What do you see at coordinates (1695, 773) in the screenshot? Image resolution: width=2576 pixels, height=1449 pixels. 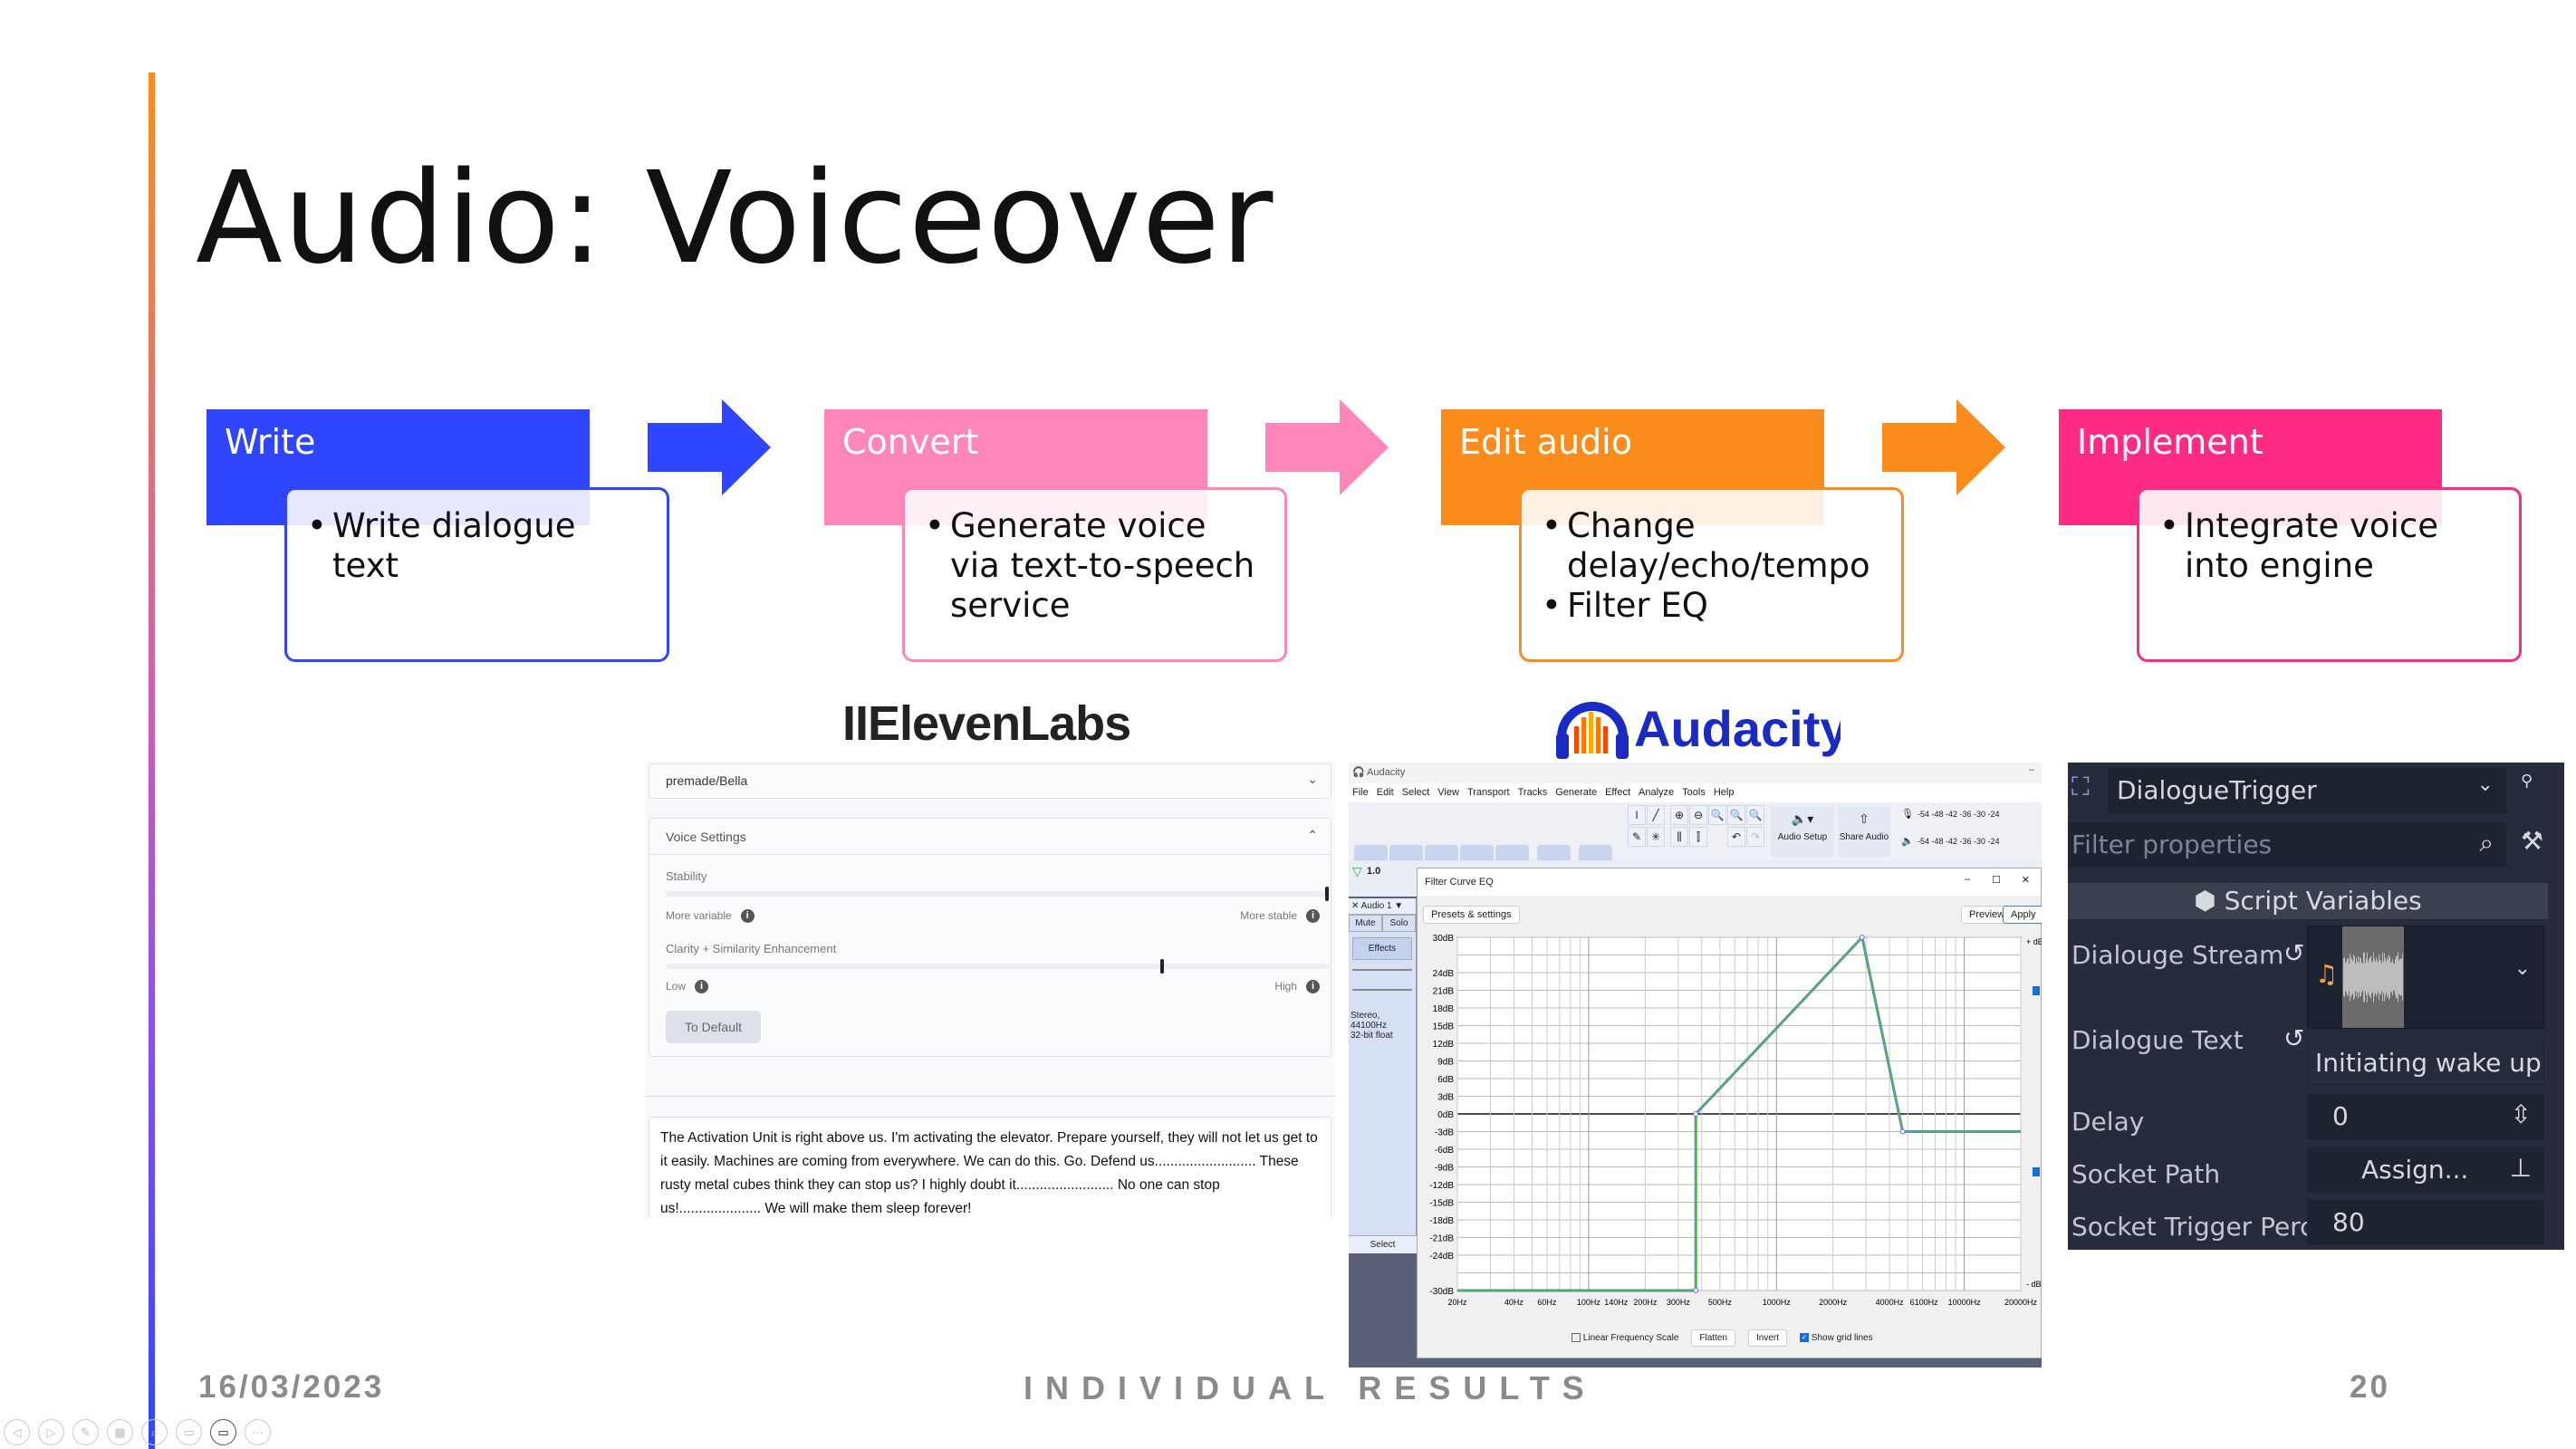 I see `title-bar: 🎧 Audacity –` at bounding box center [1695, 773].